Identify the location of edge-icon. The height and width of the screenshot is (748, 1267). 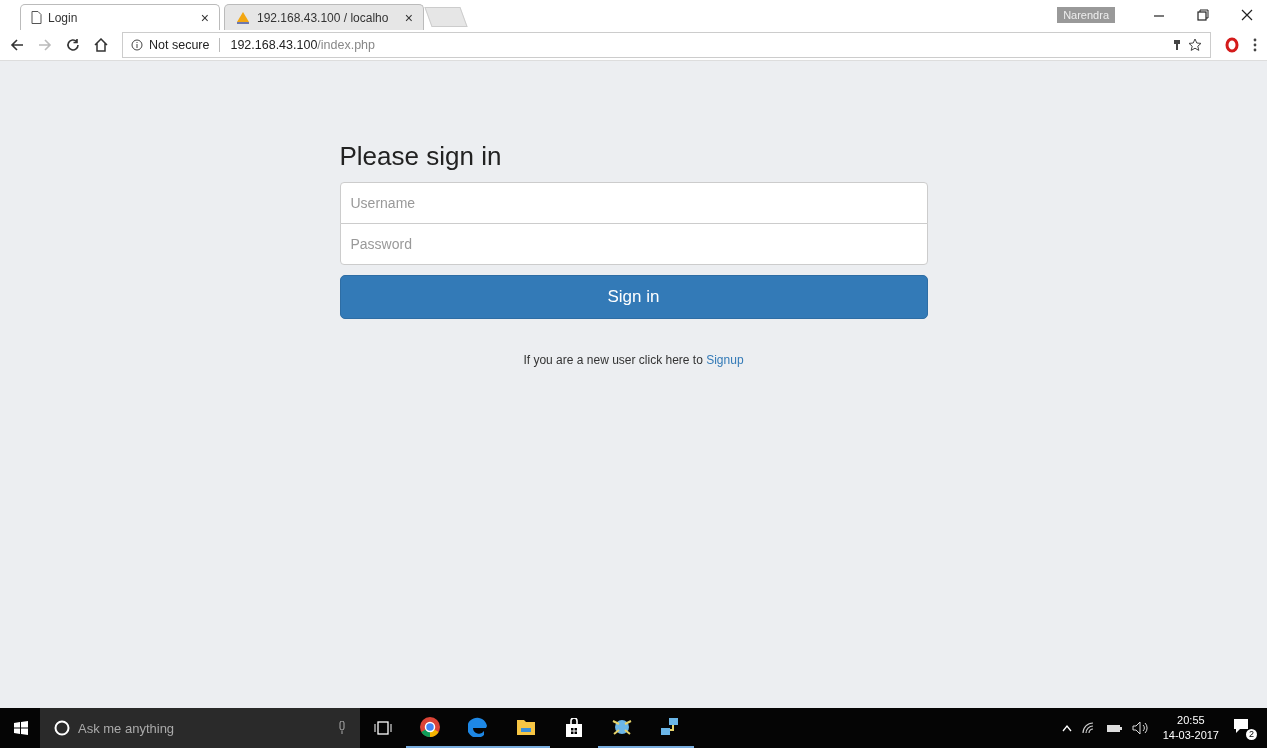
(478, 727).